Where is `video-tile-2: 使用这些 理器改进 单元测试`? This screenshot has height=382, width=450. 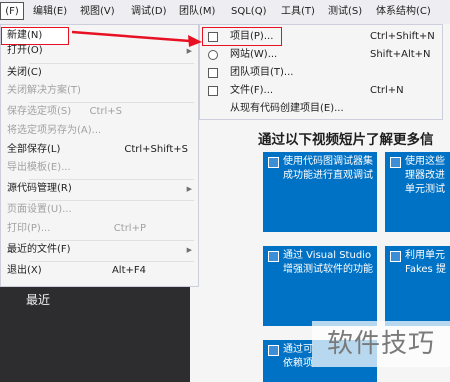
video-tile-2: 使用这些 理器改进 单元测试 is located at coordinates (417, 192).